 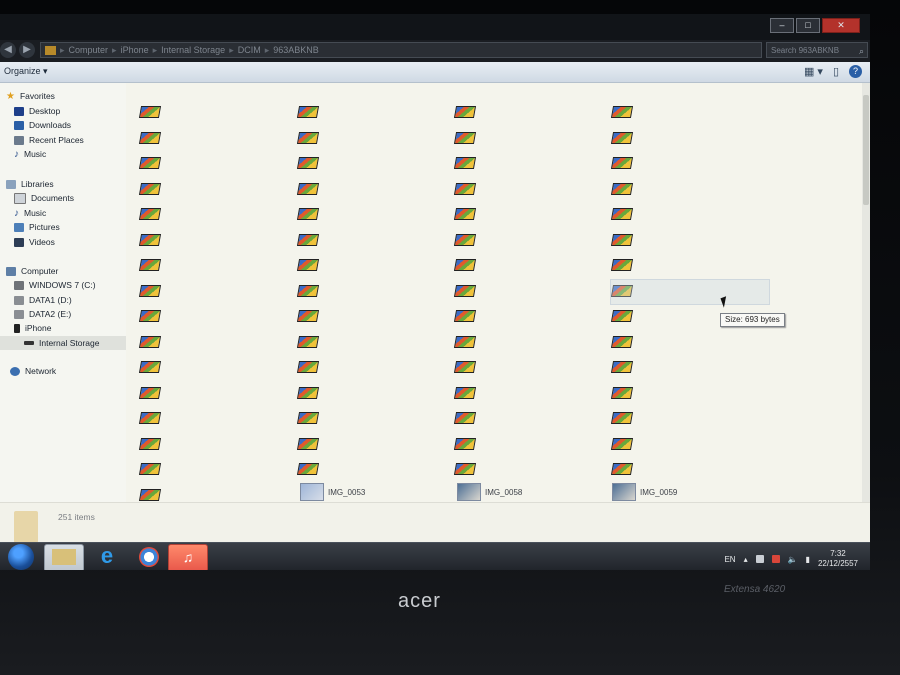 What do you see at coordinates (32, 328) in the screenshot?
I see `nav-iphone: iPhone` at bounding box center [32, 328].